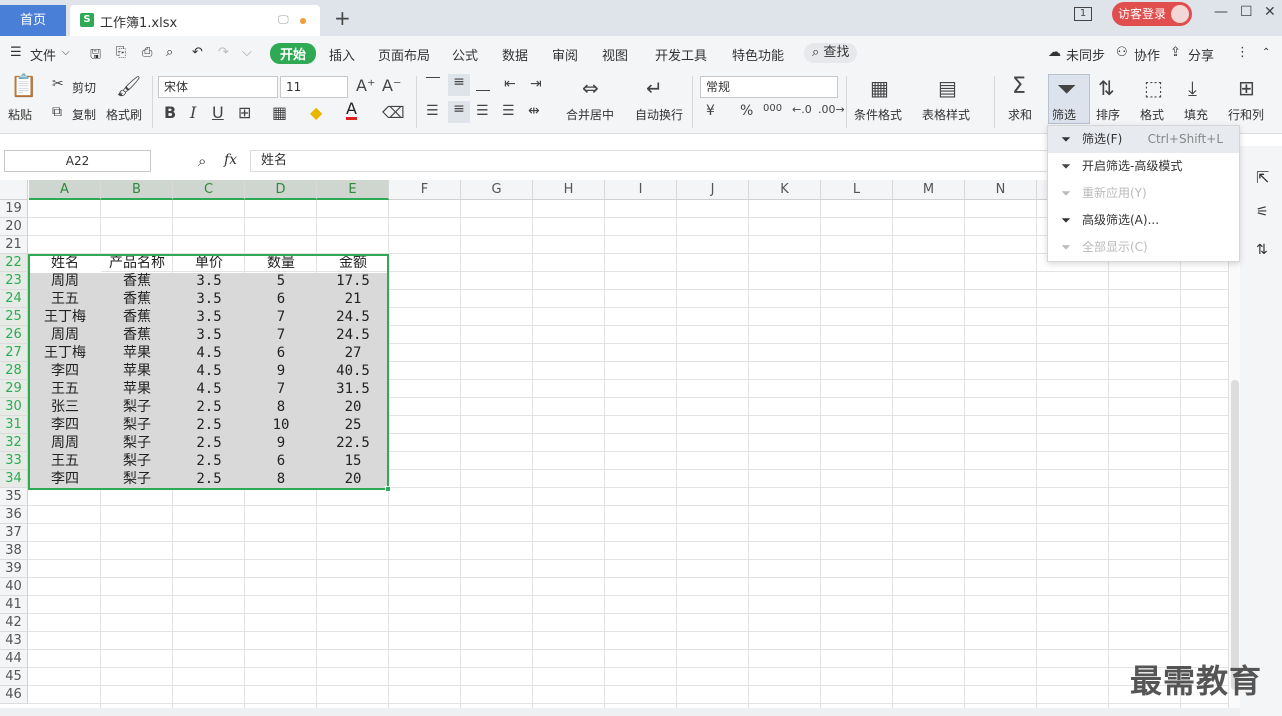  What do you see at coordinates (569, 190) in the screenshot?
I see `column-header-h: H` at bounding box center [569, 190].